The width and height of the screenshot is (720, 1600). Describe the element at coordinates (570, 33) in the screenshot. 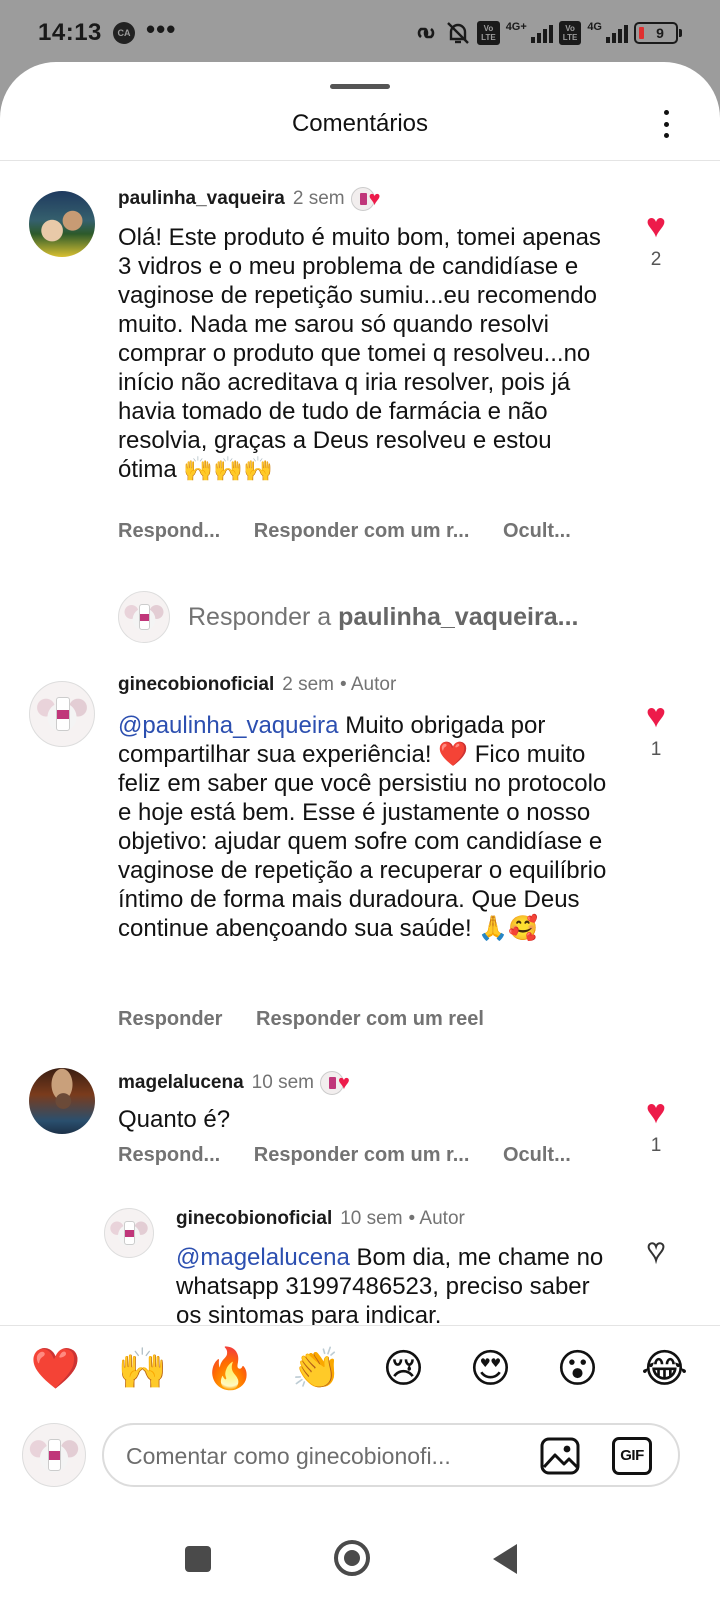

I see `volte-icon-2: Vo LTE` at that location.